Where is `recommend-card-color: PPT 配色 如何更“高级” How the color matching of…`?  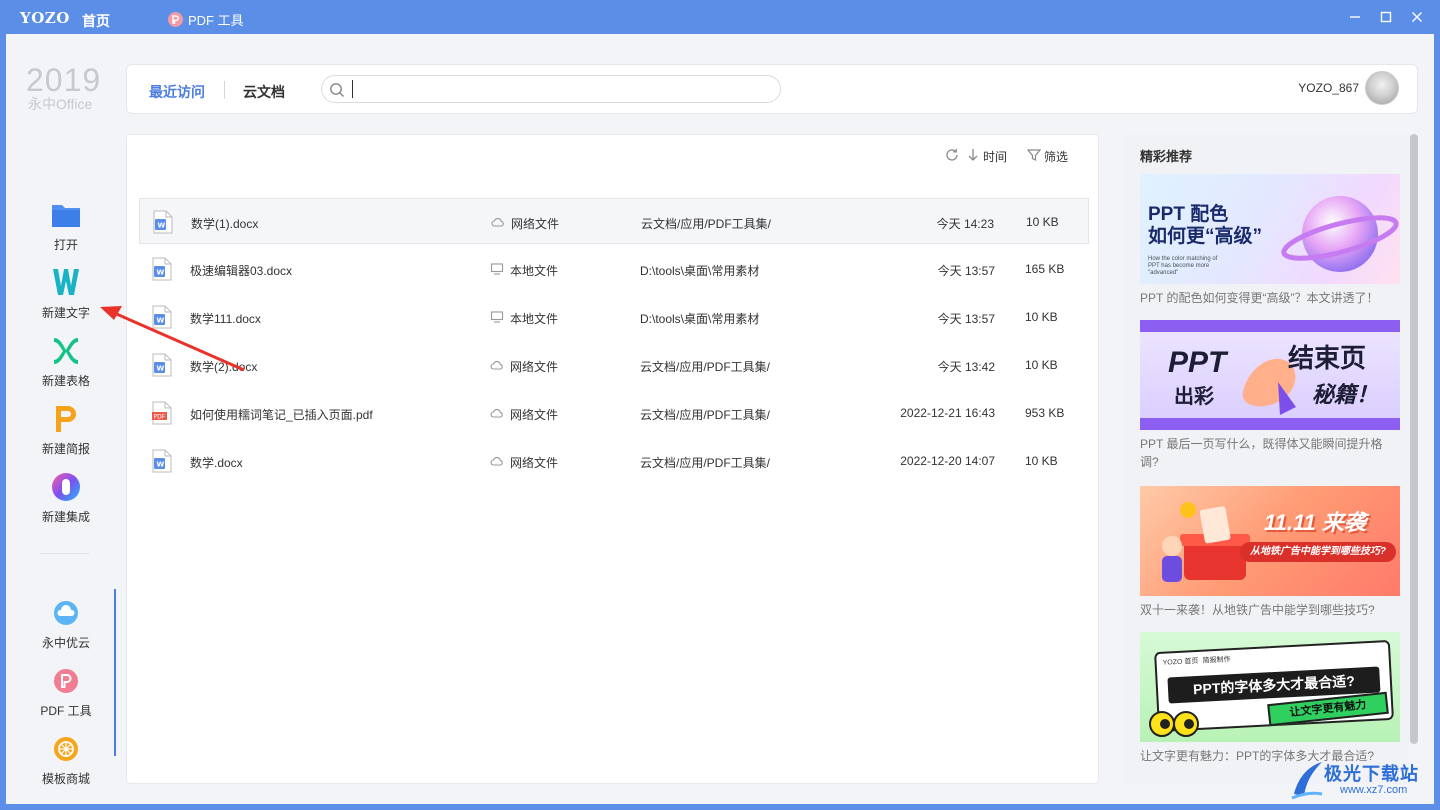
recommend-card-color: PPT 配色 如何更“高级” How the color matching of… is located at coordinates (1270, 240).